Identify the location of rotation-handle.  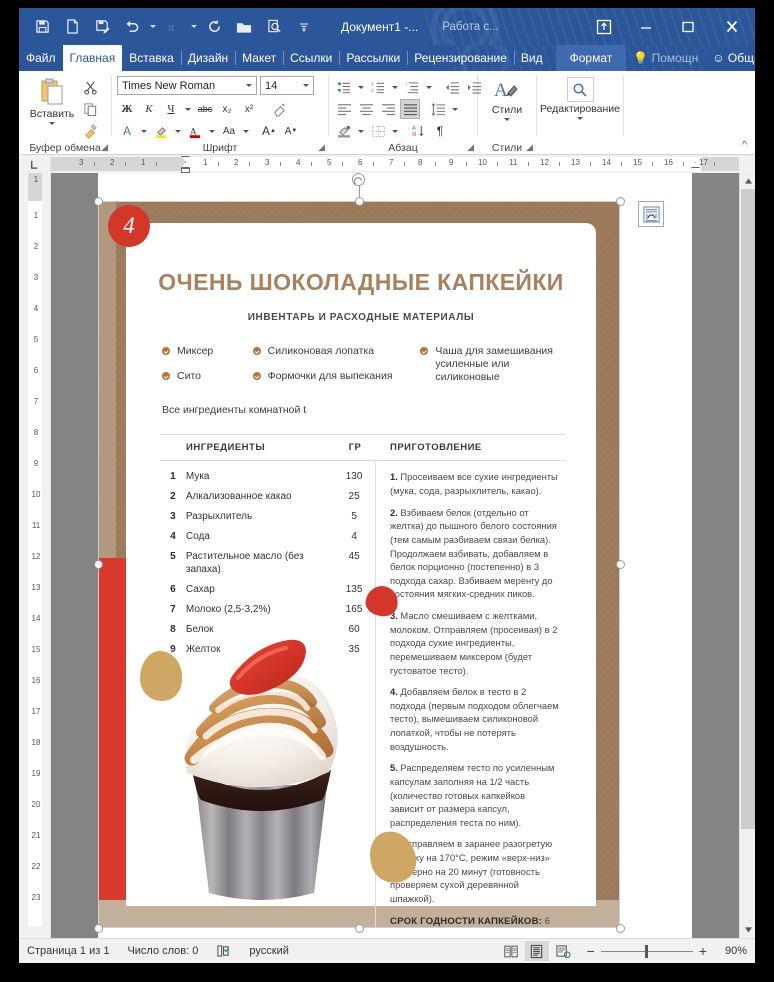
(358, 179).